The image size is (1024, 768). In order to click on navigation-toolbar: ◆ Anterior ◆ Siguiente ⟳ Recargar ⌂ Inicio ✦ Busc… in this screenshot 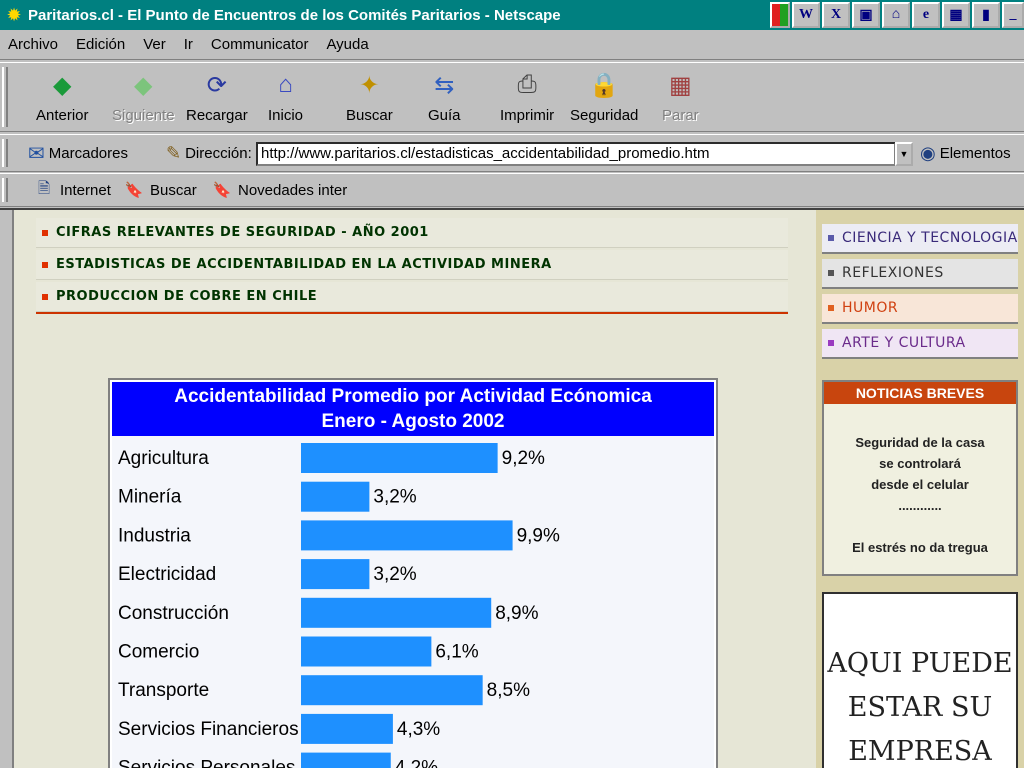, I will do `click(512, 97)`.